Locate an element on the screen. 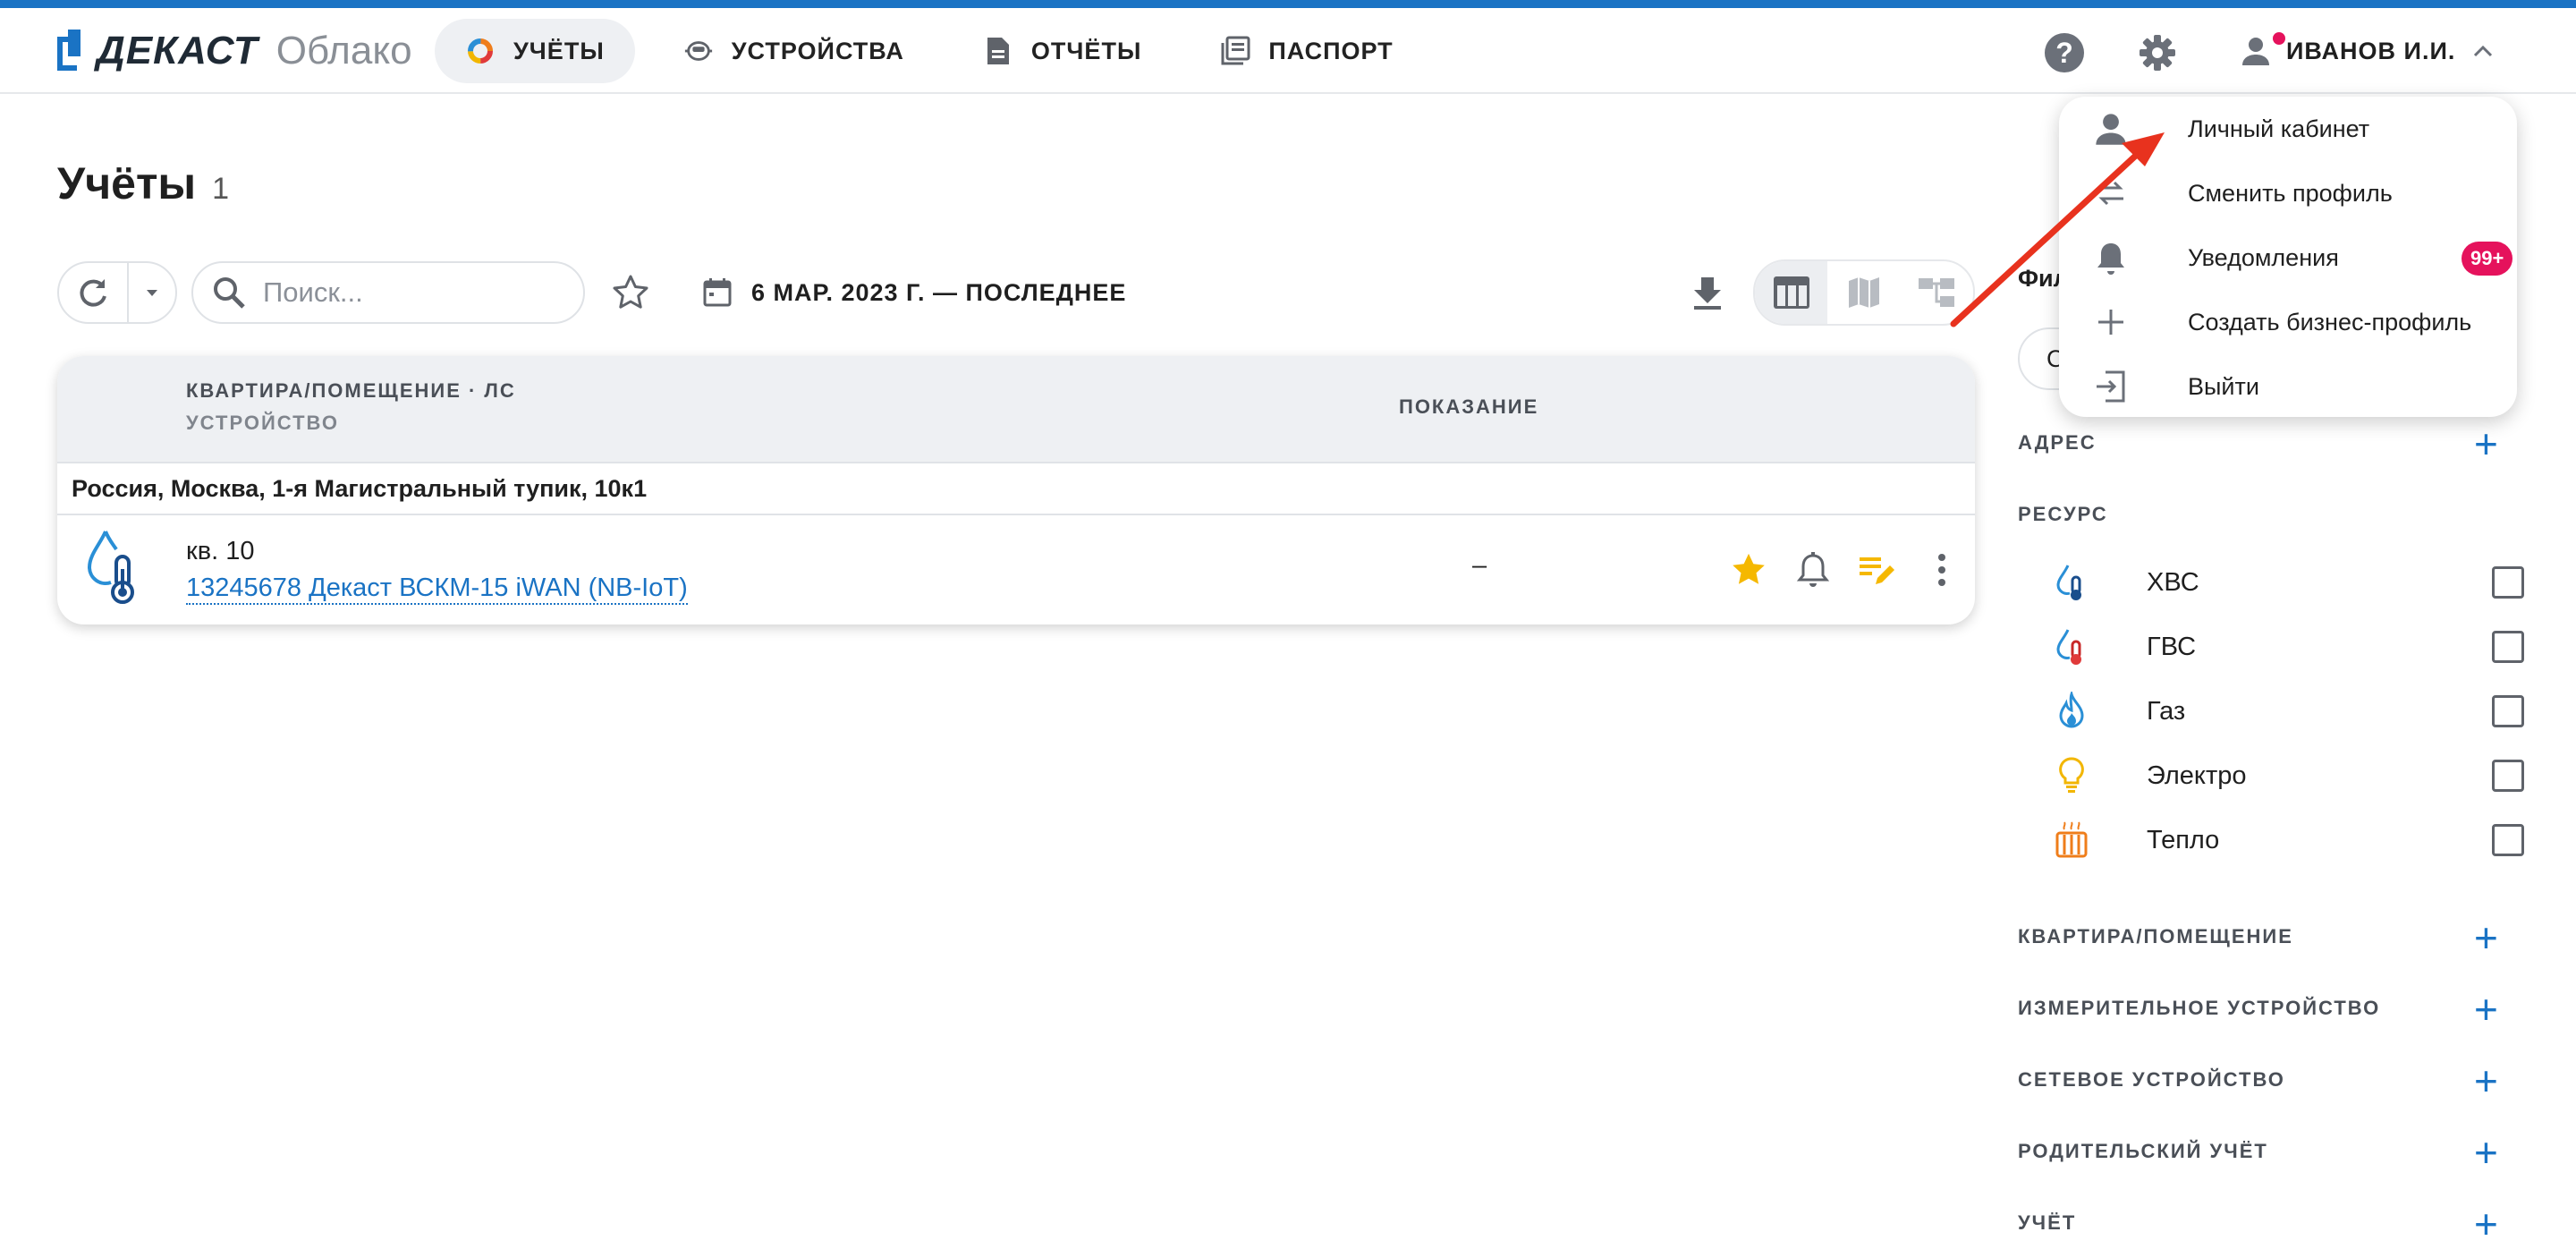  menu-item-switch-profile: Сменить профиль is located at coordinates (2288, 193).